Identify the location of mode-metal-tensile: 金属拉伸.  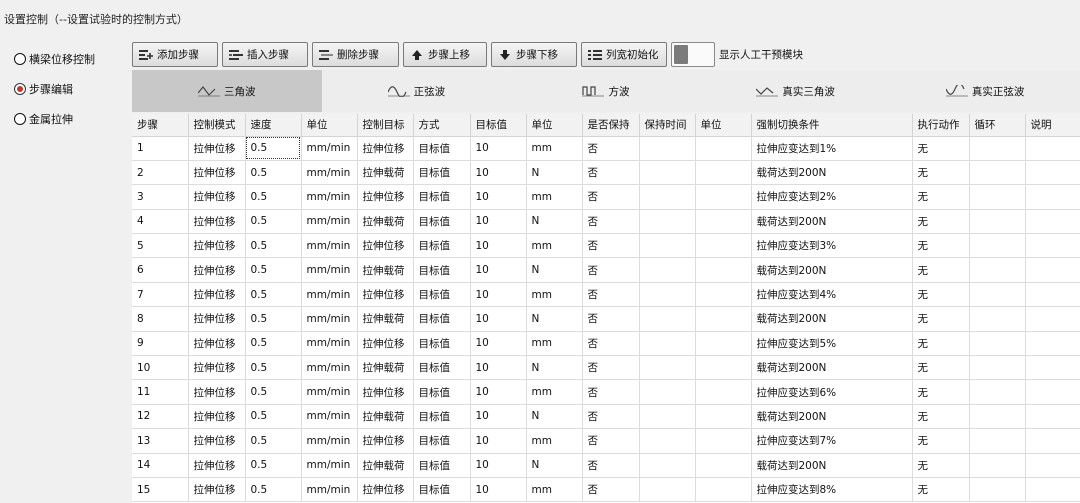
(54, 119).